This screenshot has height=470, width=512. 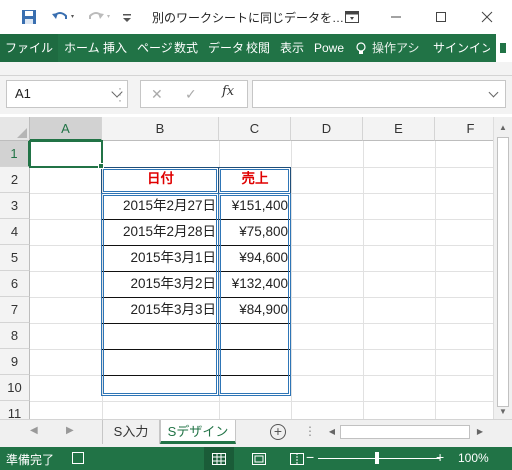 What do you see at coordinates (255, 258) in the screenshot?
I see `cell-sales: ¥94,600` at bounding box center [255, 258].